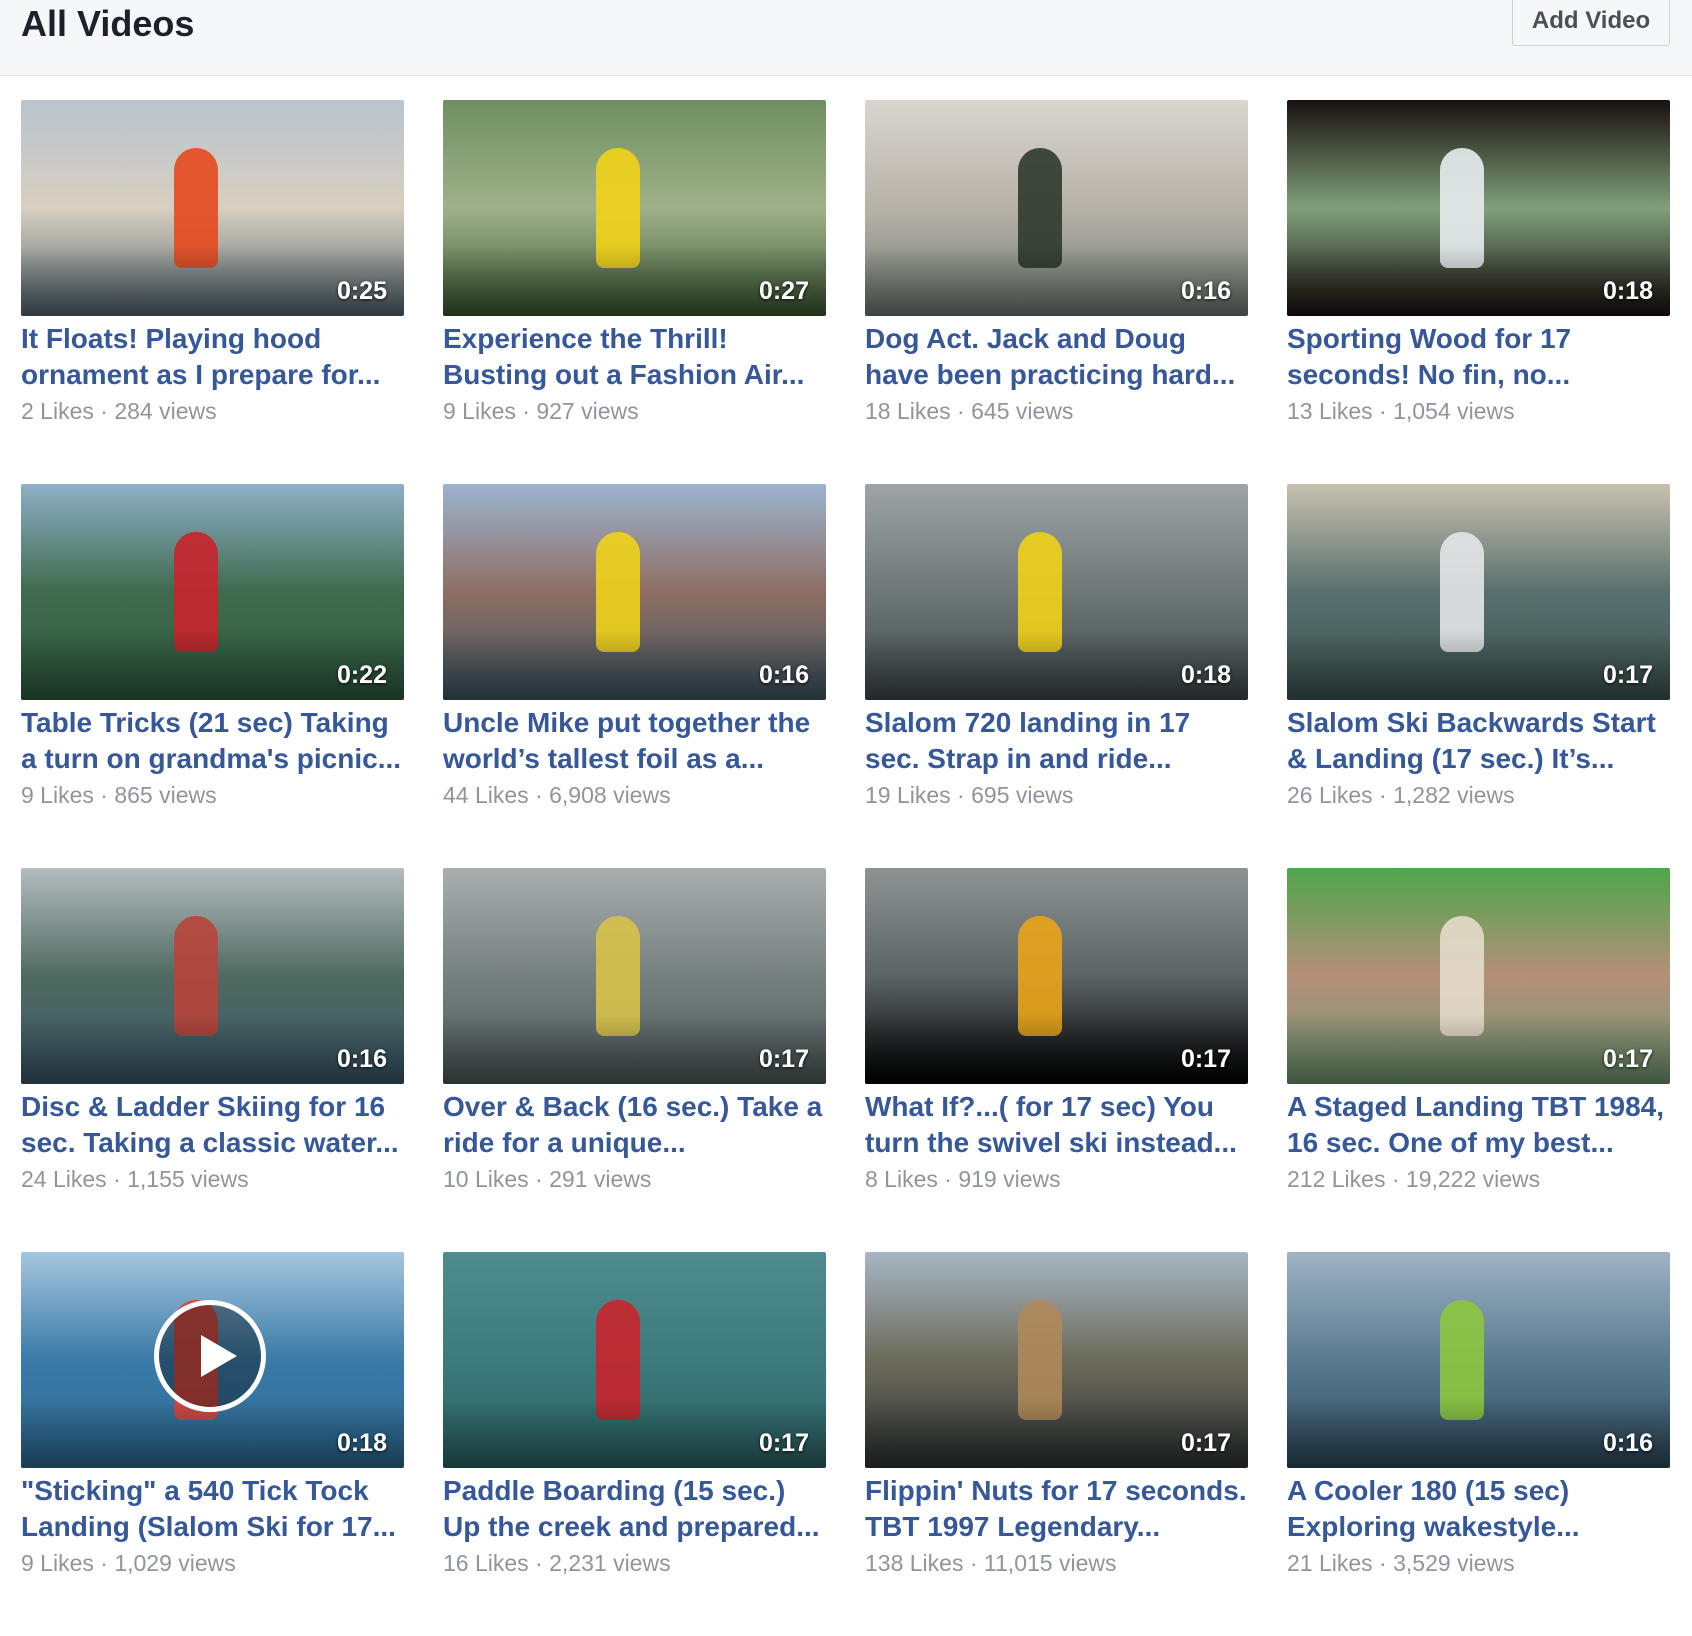 This screenshot has height=1636, width=1692. I want to click on video-stats: 16 Likes · 2,231 views, so click(634, 1563).